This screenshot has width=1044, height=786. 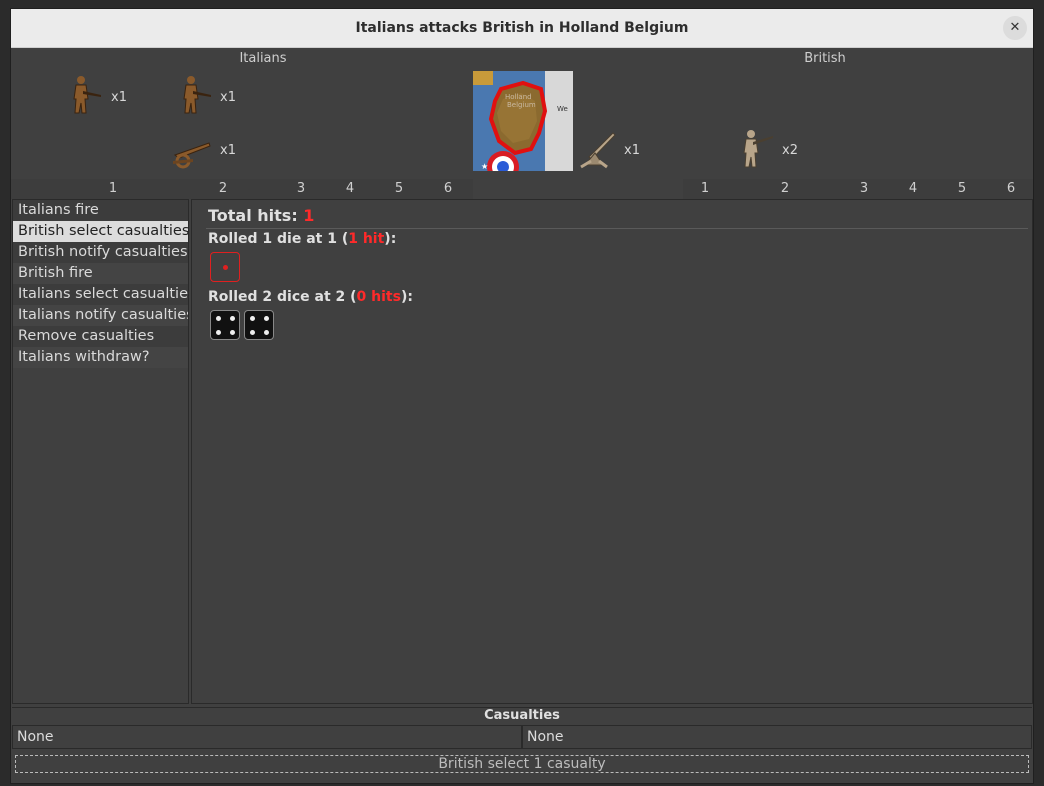 I want to click on roll-summary-1: Rolled 1 die at 1 (1 hit):, so click(x=302, y=239).